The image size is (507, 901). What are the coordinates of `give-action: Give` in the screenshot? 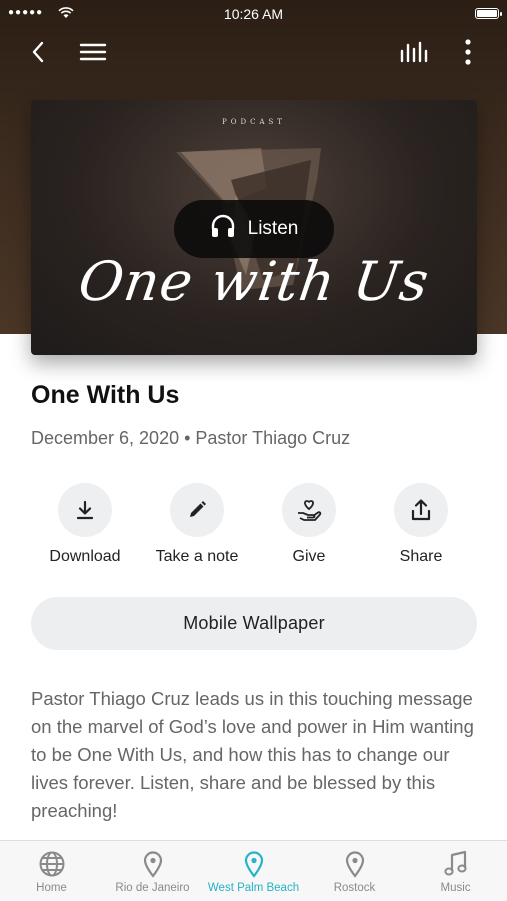 It's located at (309, 524).